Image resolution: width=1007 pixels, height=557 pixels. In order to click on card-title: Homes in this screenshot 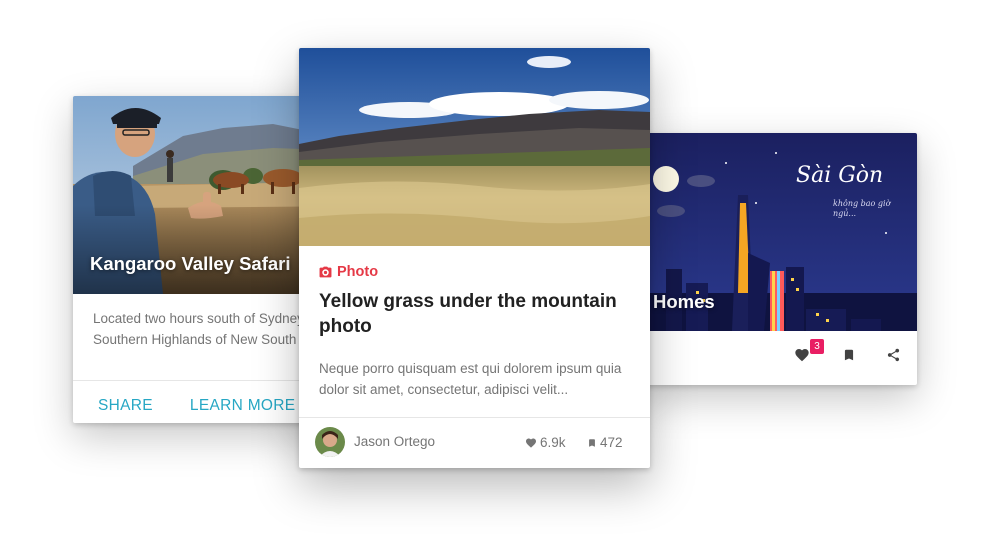, I will do `click(684, 301)`.